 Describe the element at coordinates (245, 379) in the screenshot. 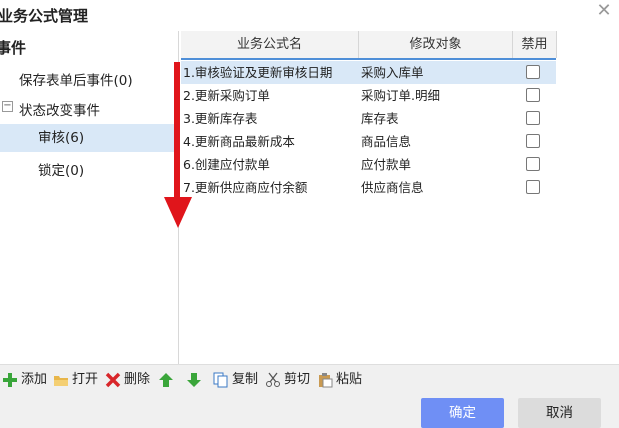

I see `copy-label: 复制` at that location.